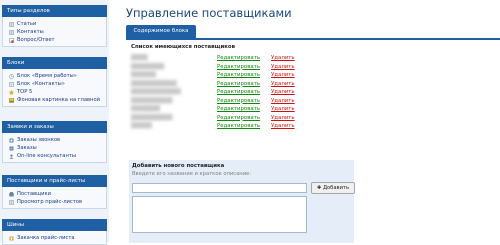  What do you see at coordinates (11, 92) in the screenshot?
I see `star-icon` at bounding box center [11, 92].